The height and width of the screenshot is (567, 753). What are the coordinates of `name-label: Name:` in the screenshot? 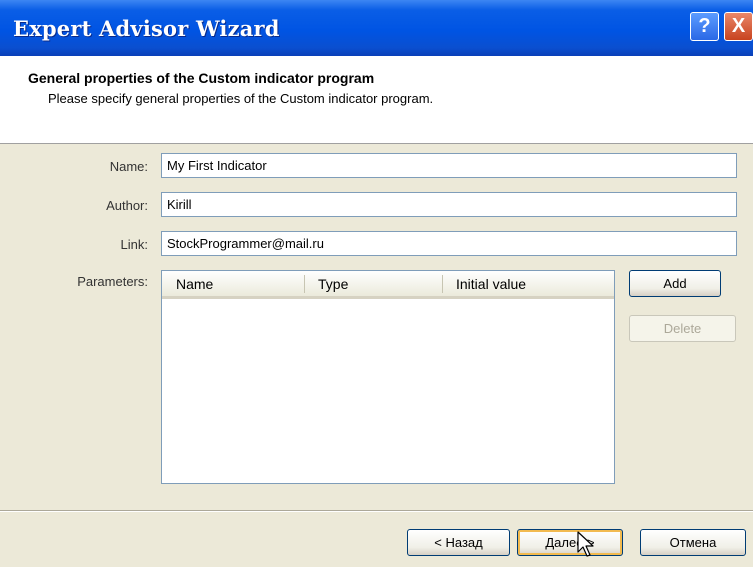 It's located at (128, 166).